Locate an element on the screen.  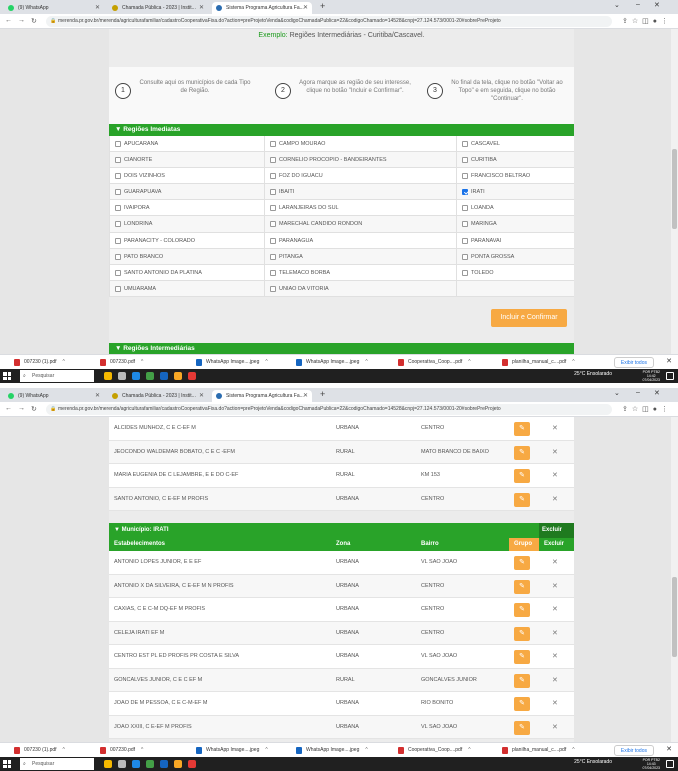
explorer-icon is located at coordinates (178, 376).